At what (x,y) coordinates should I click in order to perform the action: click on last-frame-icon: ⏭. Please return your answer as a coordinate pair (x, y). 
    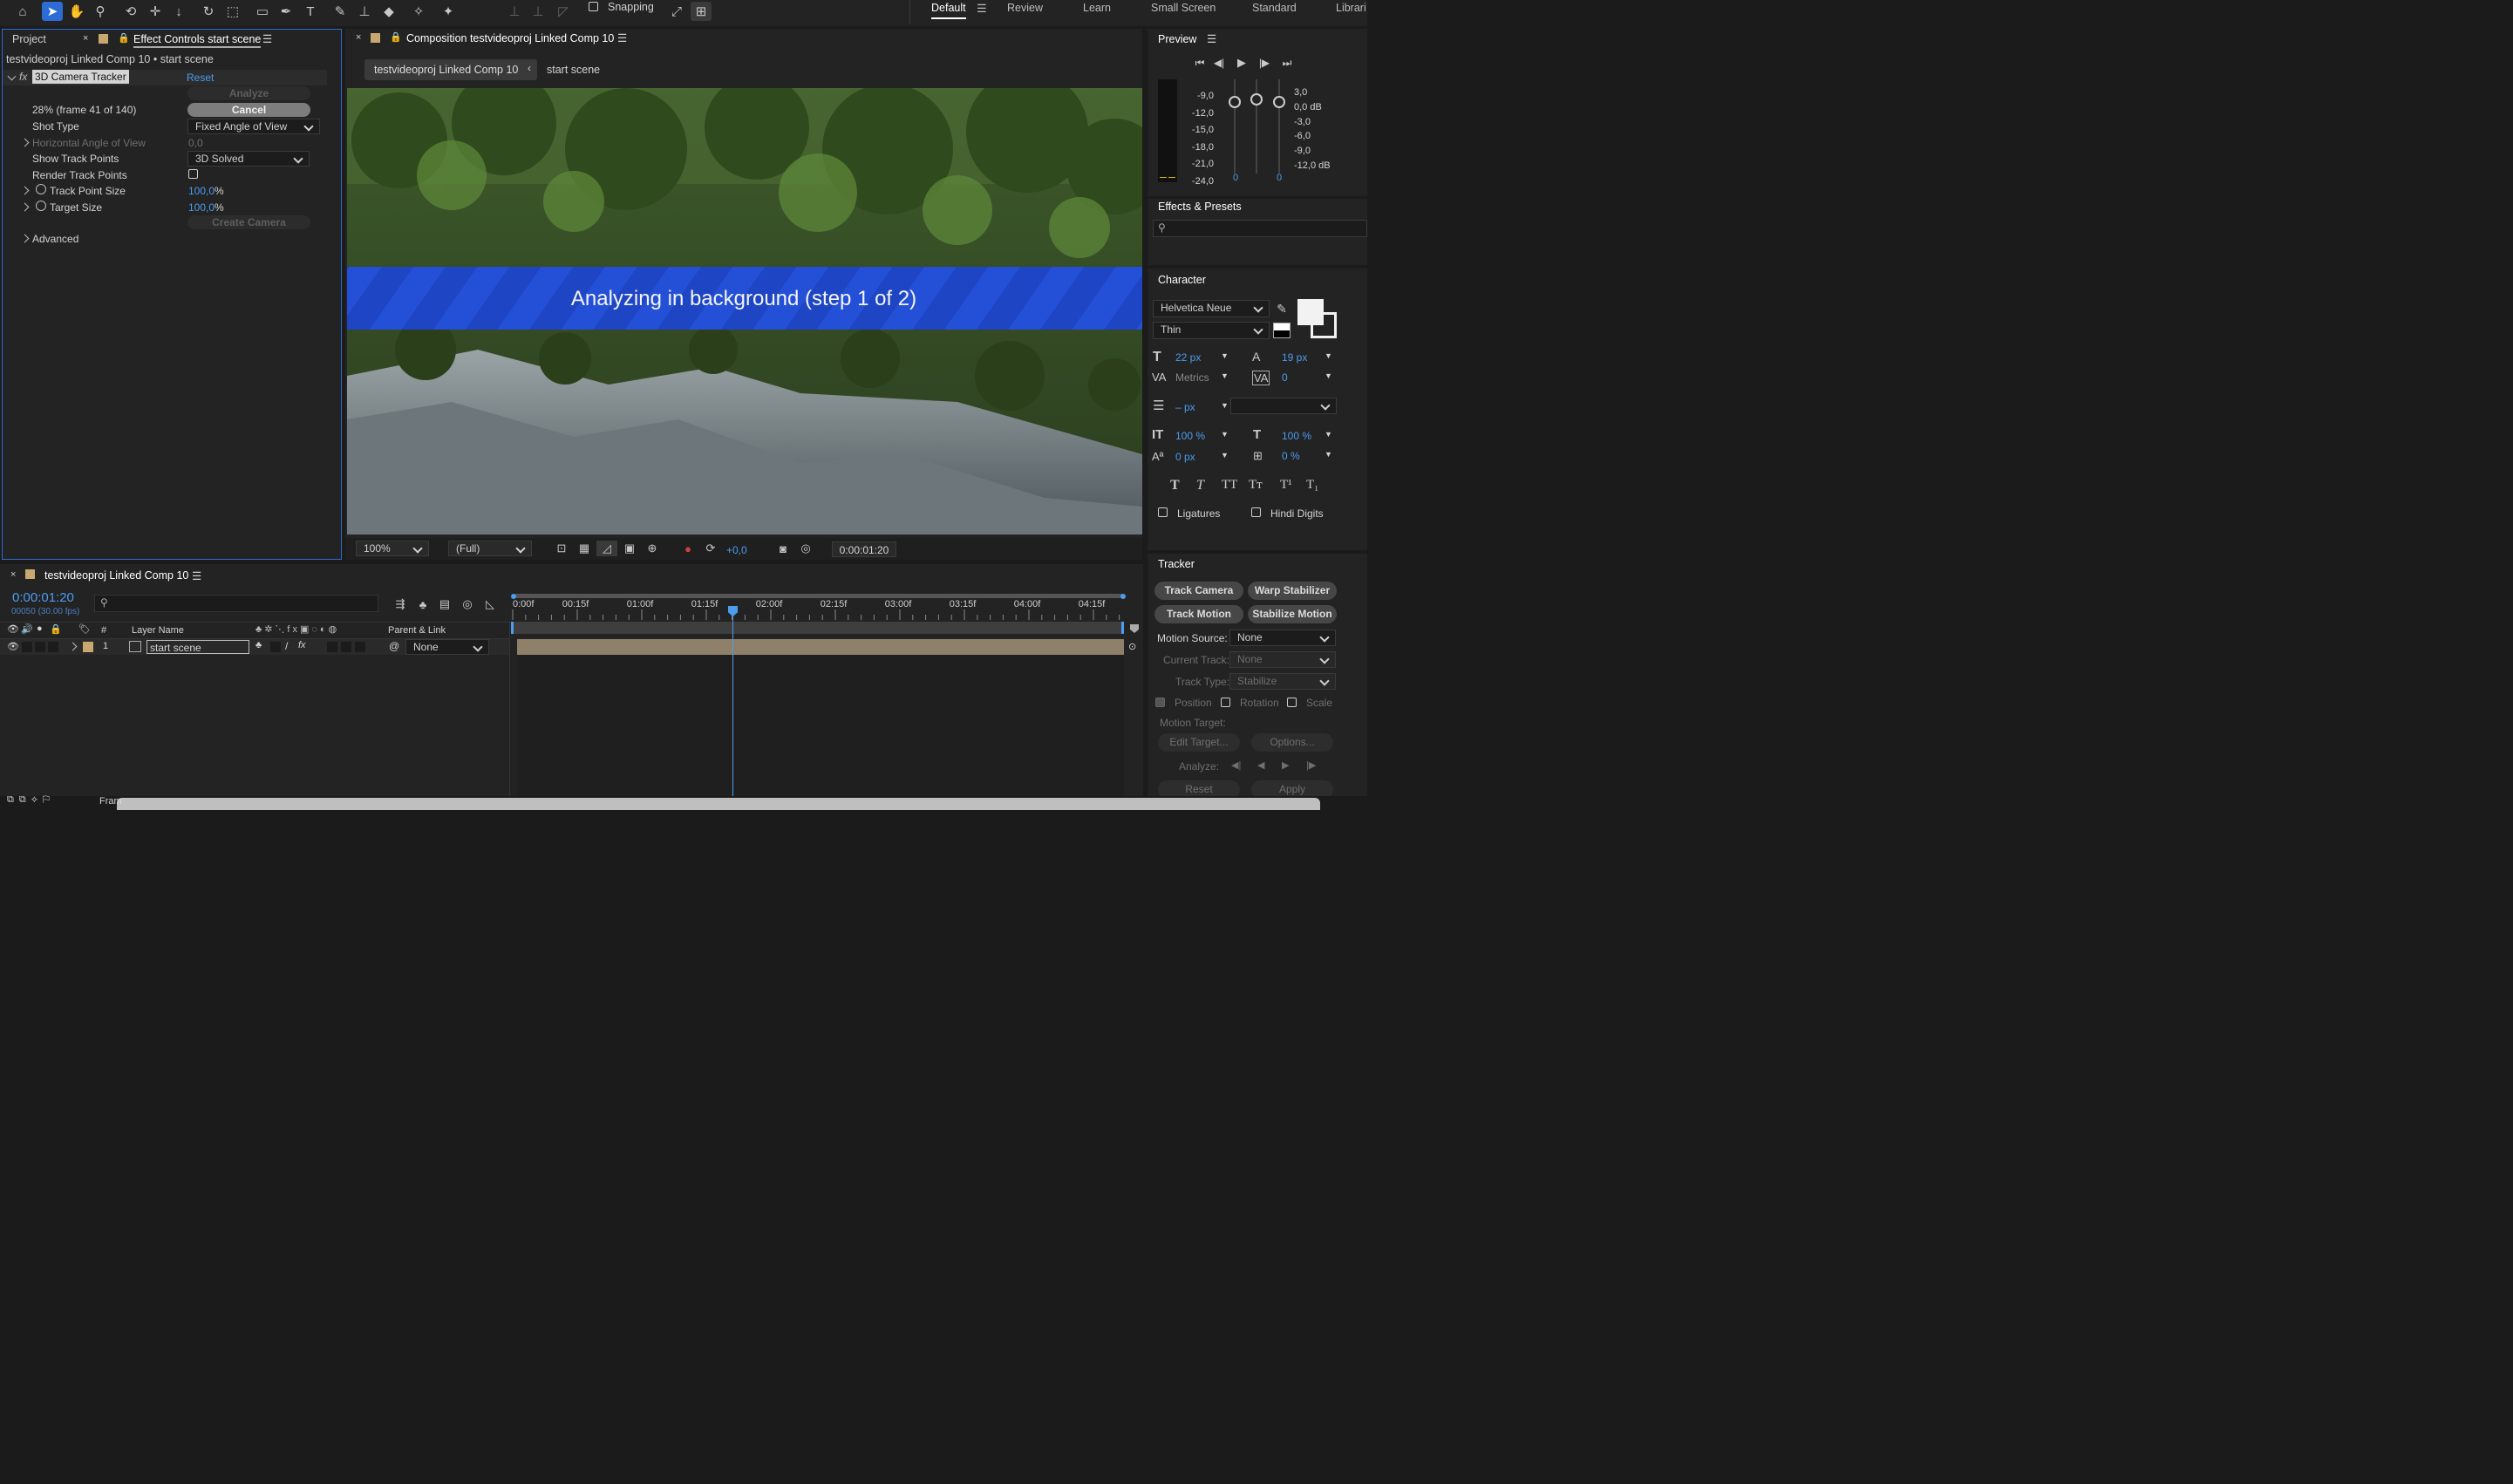
    Looking at the image, I should click on (1287, 62).